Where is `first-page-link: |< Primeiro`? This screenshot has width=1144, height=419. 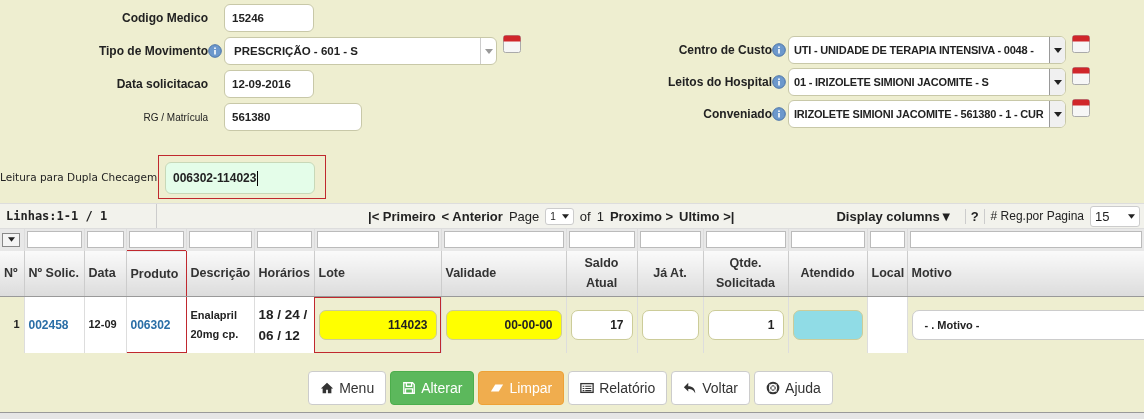 first-page-link: |< Primeiro is located at coordinates (402, 216).